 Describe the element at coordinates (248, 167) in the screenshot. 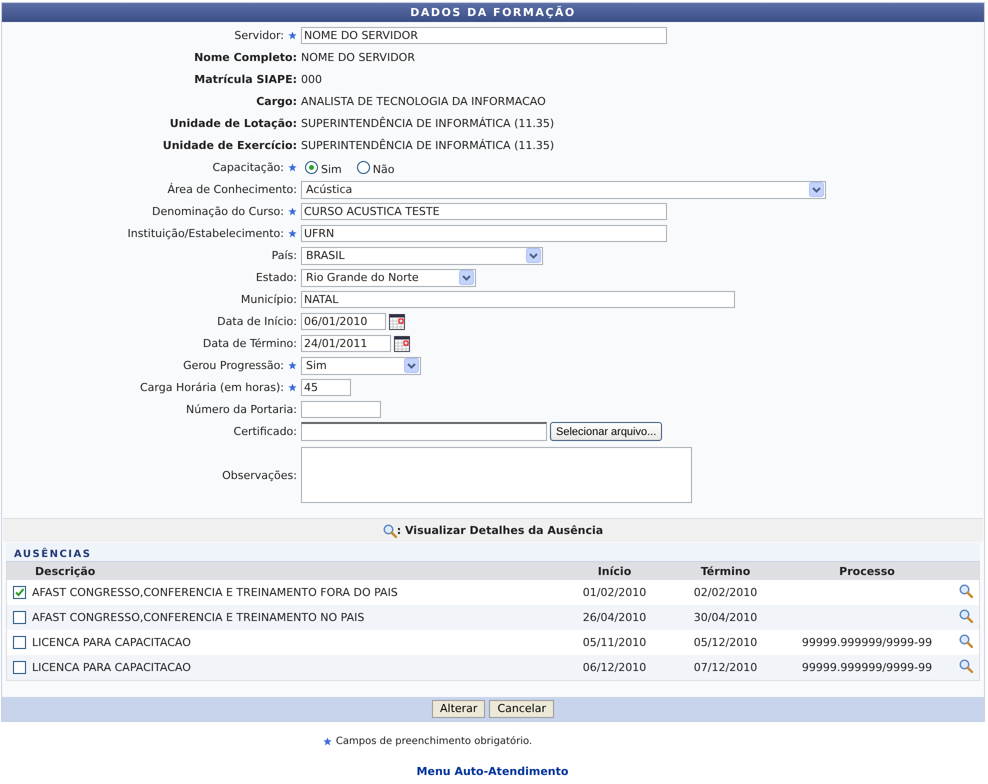

I see `field-label: Capacitação:` at that location.